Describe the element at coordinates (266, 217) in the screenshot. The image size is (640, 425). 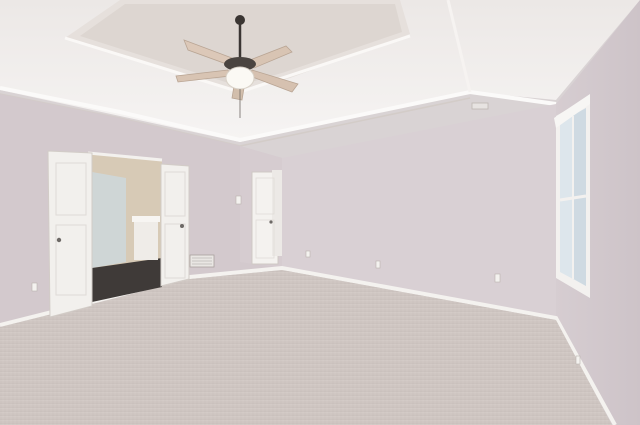
I see `closet-door` at that location.